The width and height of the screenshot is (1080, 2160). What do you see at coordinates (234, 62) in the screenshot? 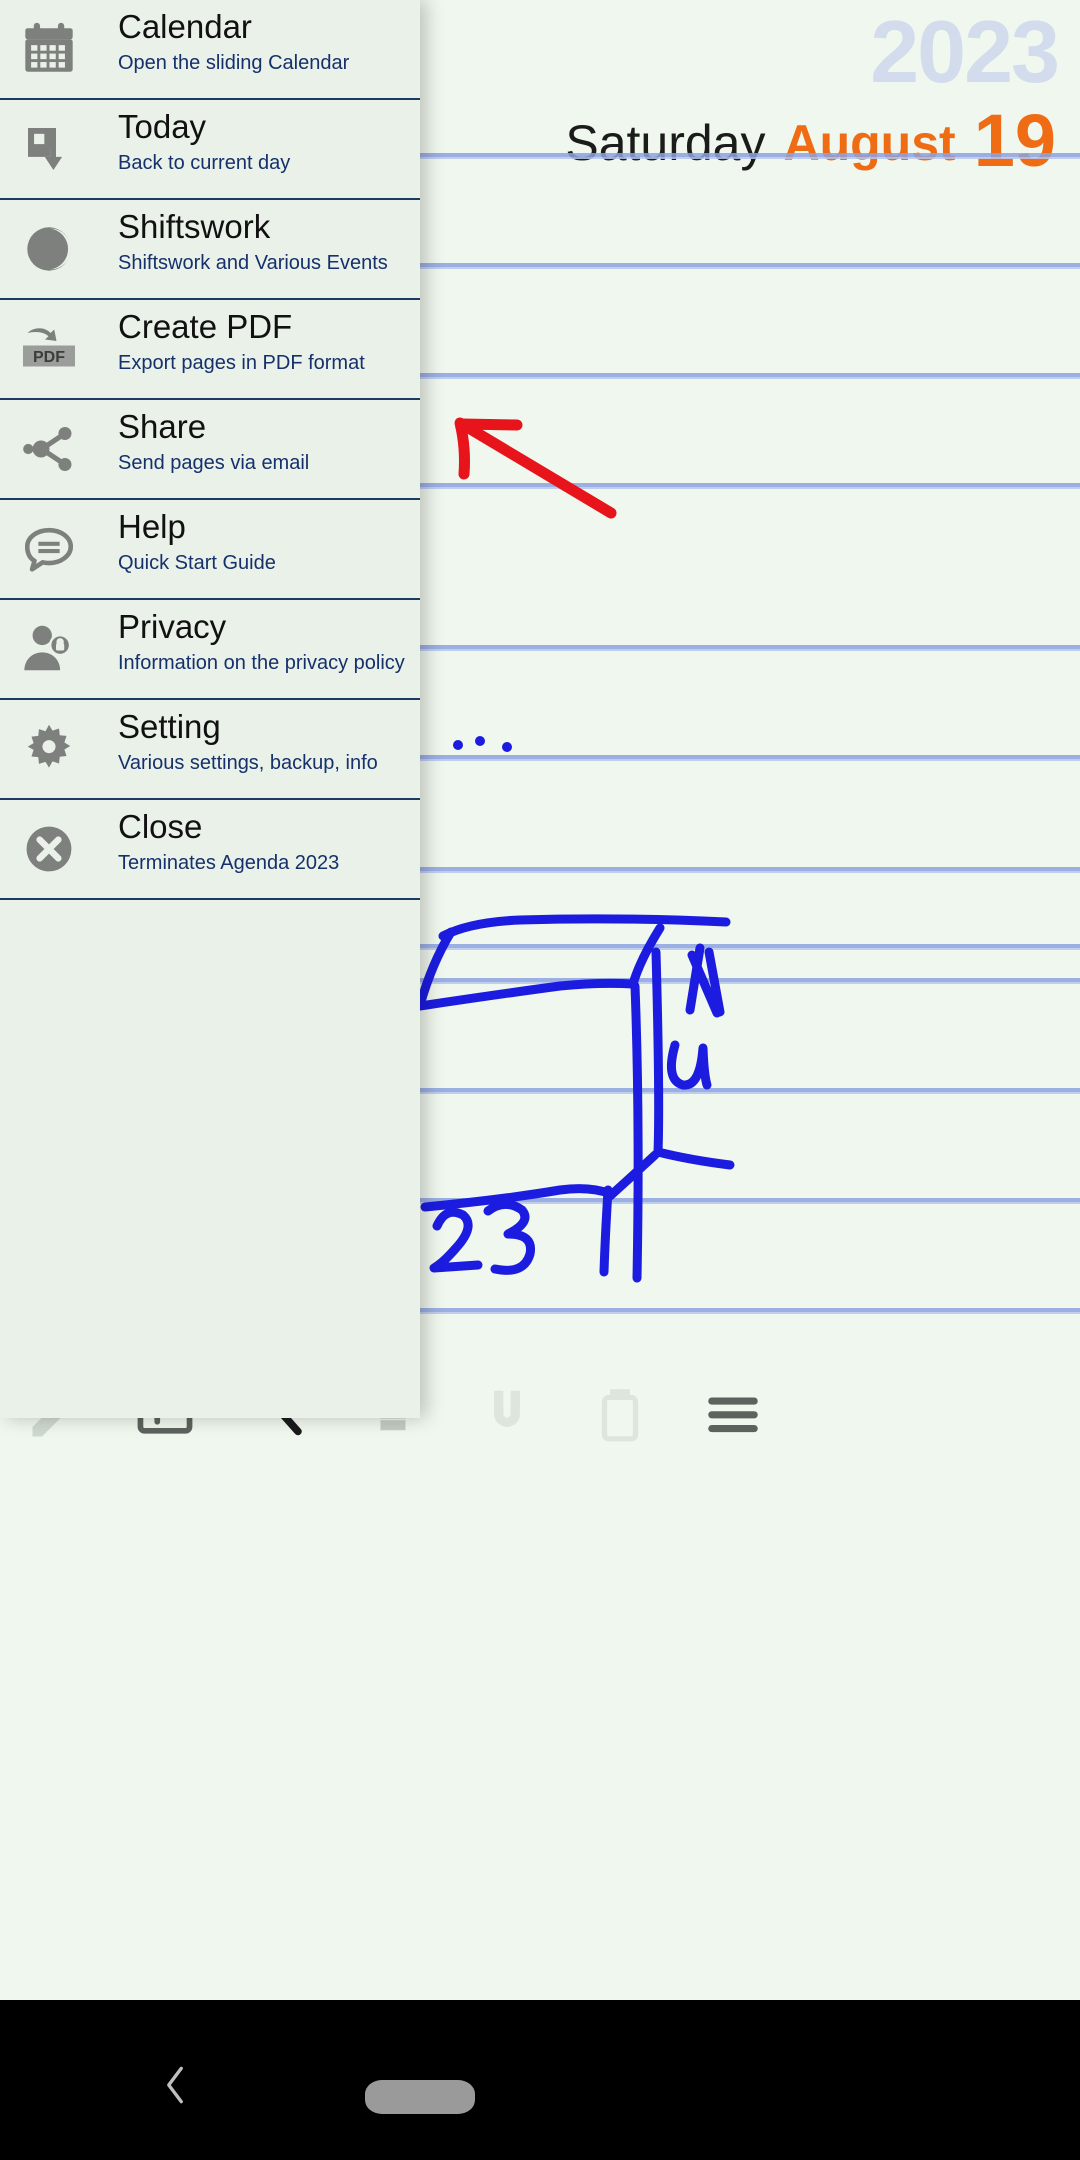
I see `menu-item-subtitle: Open the sliding Calendar` at bounding box center [234, 62].